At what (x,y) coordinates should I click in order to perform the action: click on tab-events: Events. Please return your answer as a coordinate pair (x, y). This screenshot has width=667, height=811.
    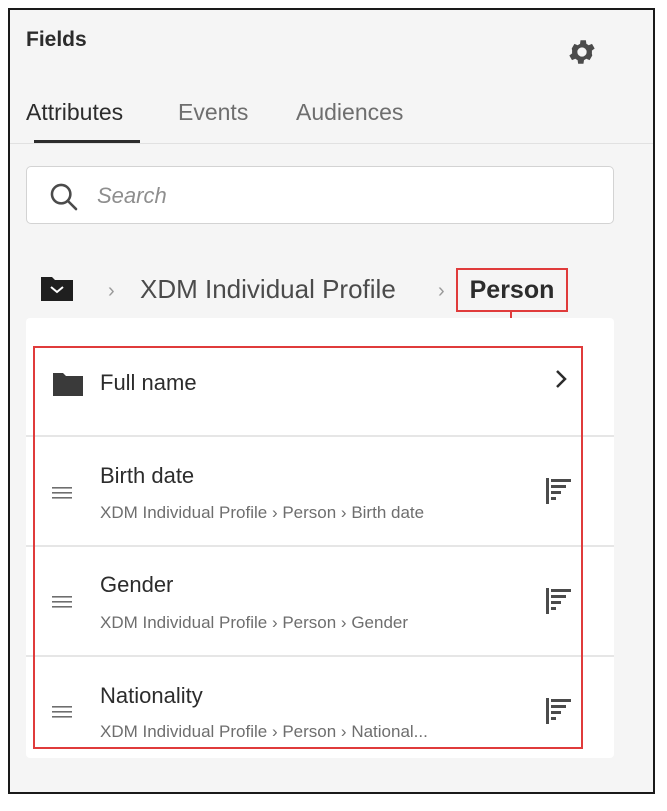
    Looking at the image, I should click on (213, 112).